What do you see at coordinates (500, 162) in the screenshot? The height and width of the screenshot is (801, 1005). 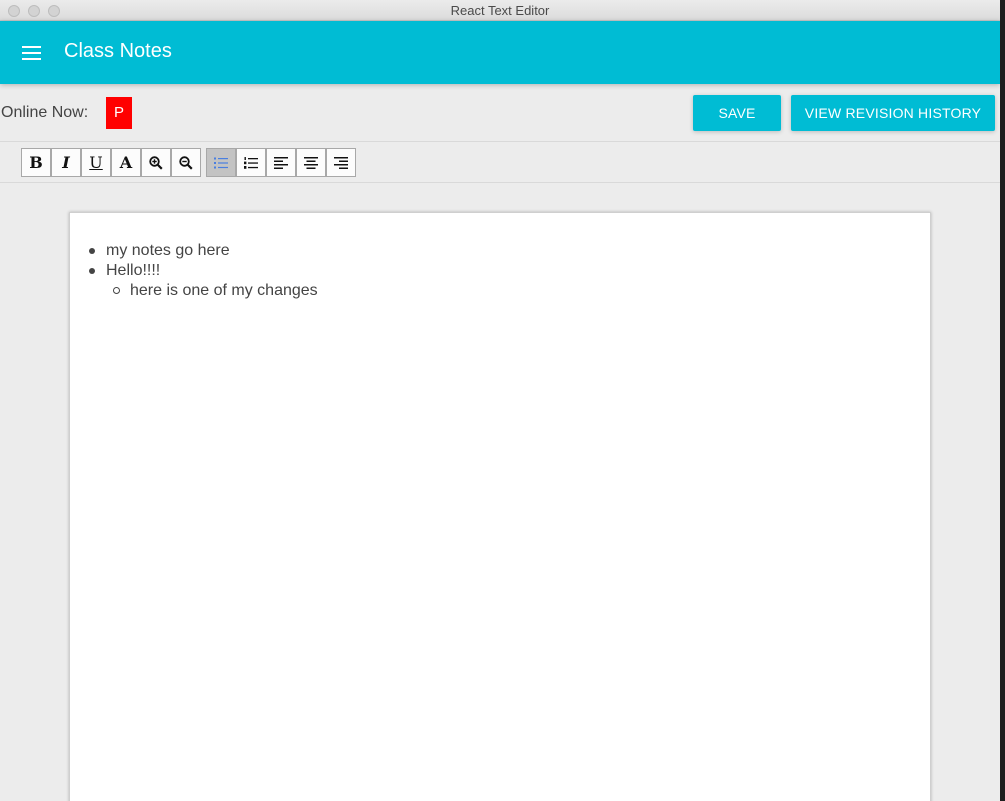 I see `formatting-toolbar: B I U A` at bounding box center [500, 162].